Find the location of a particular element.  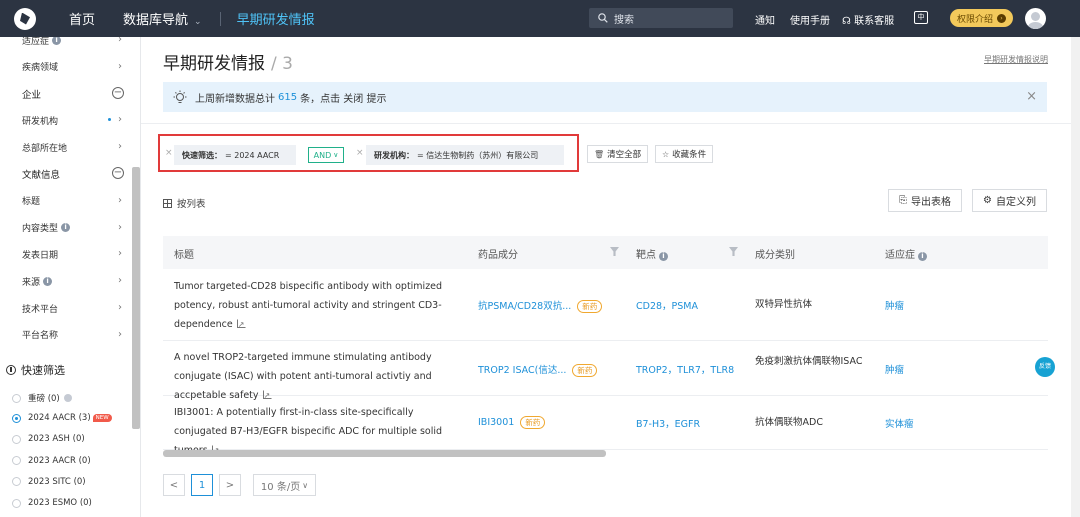

quick-filter-title-label: 快速筛选 is located at coordinates (43, 370).